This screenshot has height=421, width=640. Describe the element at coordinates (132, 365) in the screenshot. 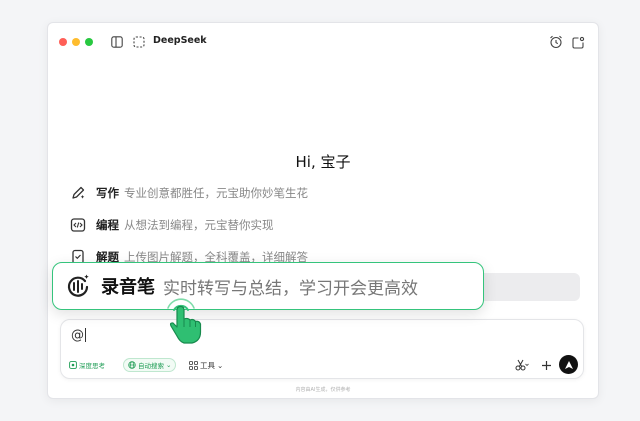

I see `globe-icon` at that location.